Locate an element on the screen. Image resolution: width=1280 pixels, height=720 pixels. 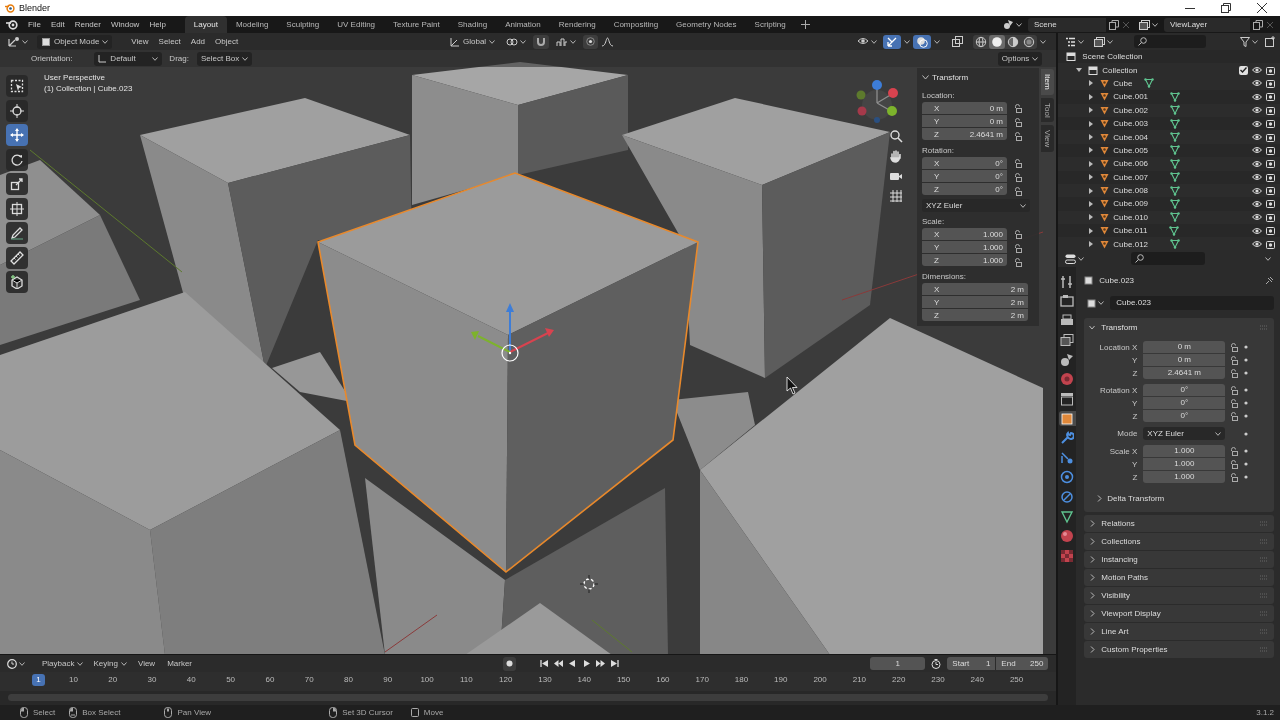
workspace-tab: Texture Paint is located at coordinates (416, 24).